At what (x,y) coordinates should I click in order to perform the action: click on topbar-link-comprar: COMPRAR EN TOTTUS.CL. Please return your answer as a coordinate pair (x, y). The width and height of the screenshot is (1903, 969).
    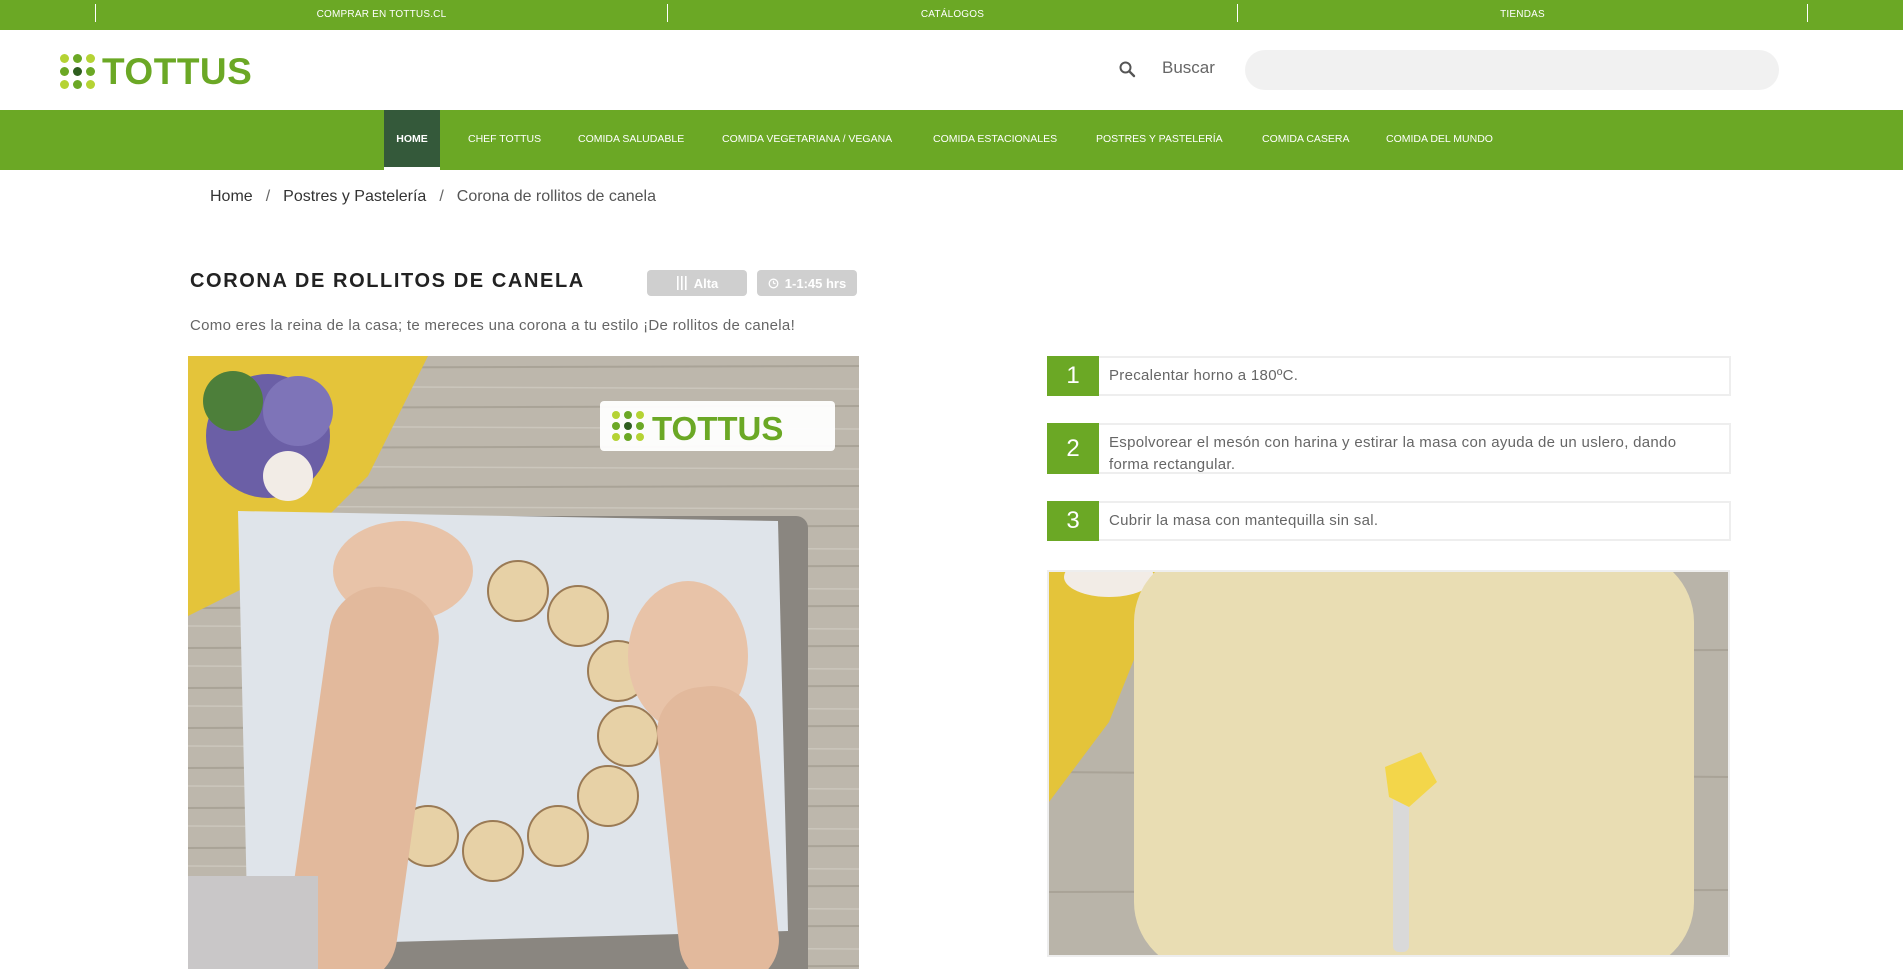
    Looking at the image, I should click on (381, 15).